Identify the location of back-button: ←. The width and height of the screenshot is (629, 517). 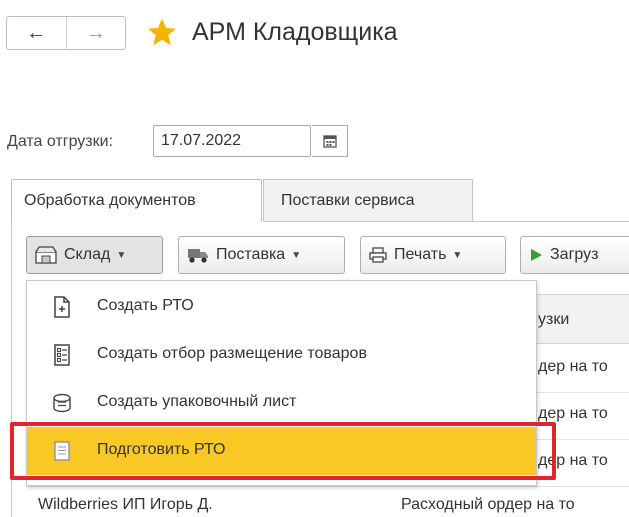
(36, 33).